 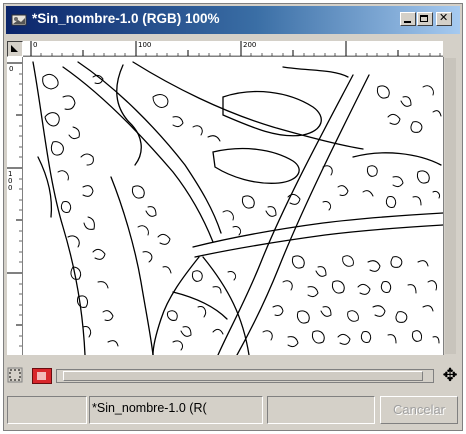 I want to click on pointer-coordinates-field, so click(x=47, y=410).